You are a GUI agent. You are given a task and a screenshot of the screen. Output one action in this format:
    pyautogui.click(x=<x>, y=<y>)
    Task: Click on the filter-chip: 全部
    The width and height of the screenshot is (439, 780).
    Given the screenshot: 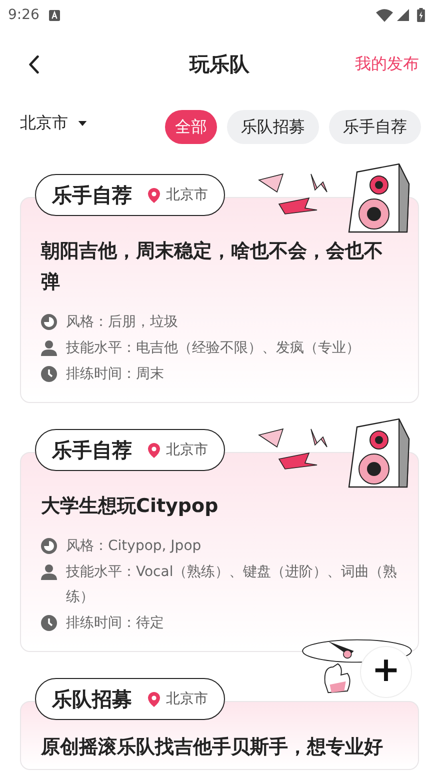 What is the action you would take?
    pyautogui.click(x=191, y=127)
    